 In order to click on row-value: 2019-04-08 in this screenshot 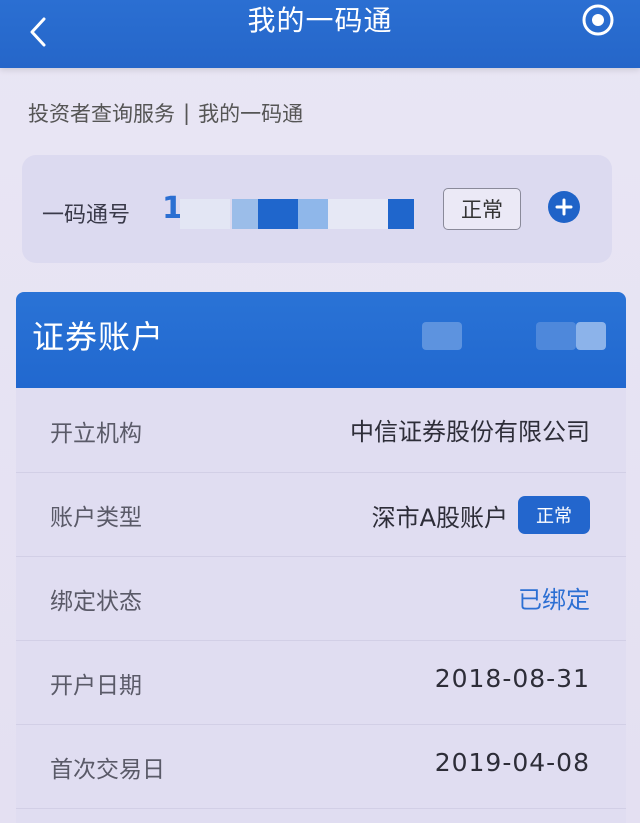, I will do `click(512, 762)`.